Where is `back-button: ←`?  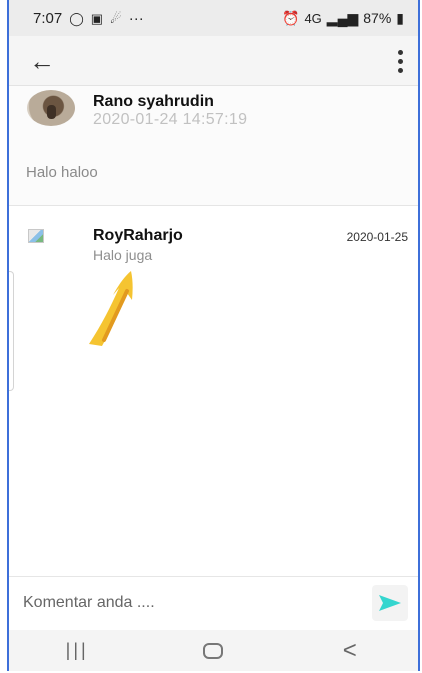 back-button: ← is located at coordinates (42, 61).